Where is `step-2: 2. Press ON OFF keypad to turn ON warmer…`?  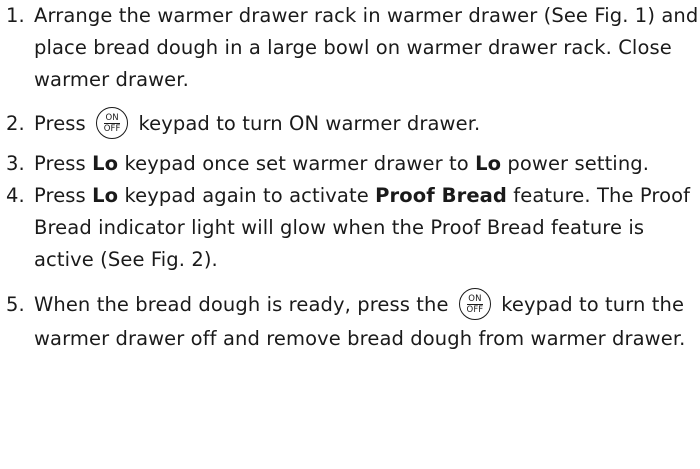 step-2: 2. Press ON OFF keypad to turn ON warmer… is located at coordinates (353, 123).